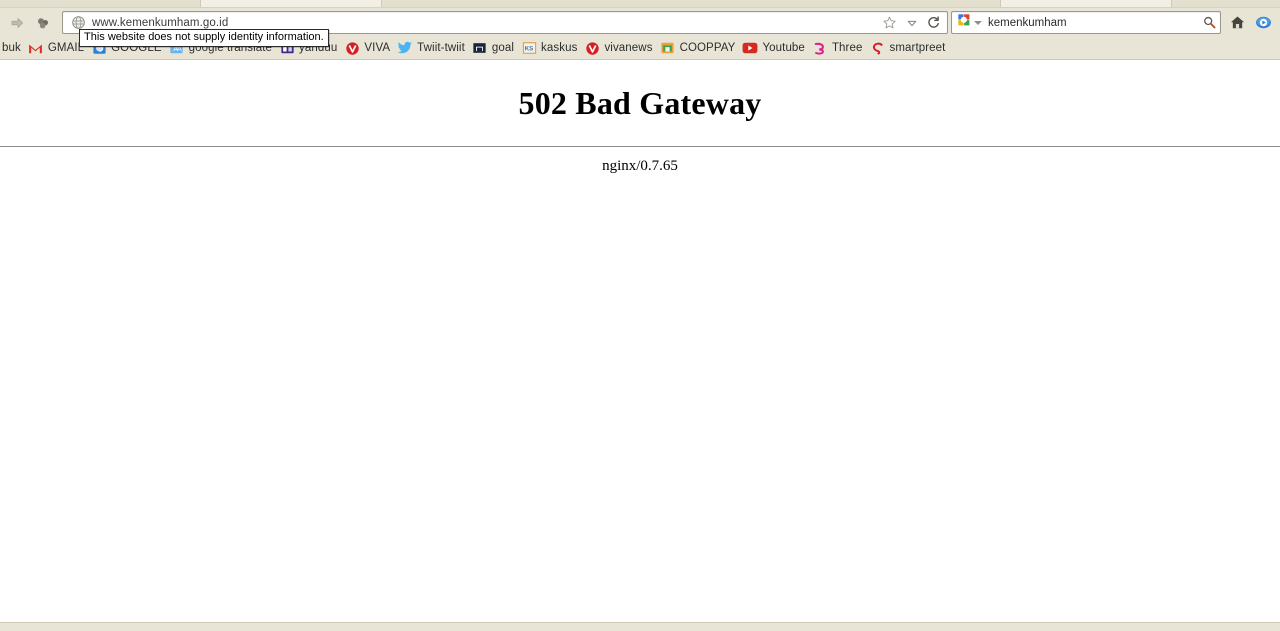 Image resolution: width=1280 pixels, height=631 pixels. I want to click on svg-text: KS, so click(528, 49).